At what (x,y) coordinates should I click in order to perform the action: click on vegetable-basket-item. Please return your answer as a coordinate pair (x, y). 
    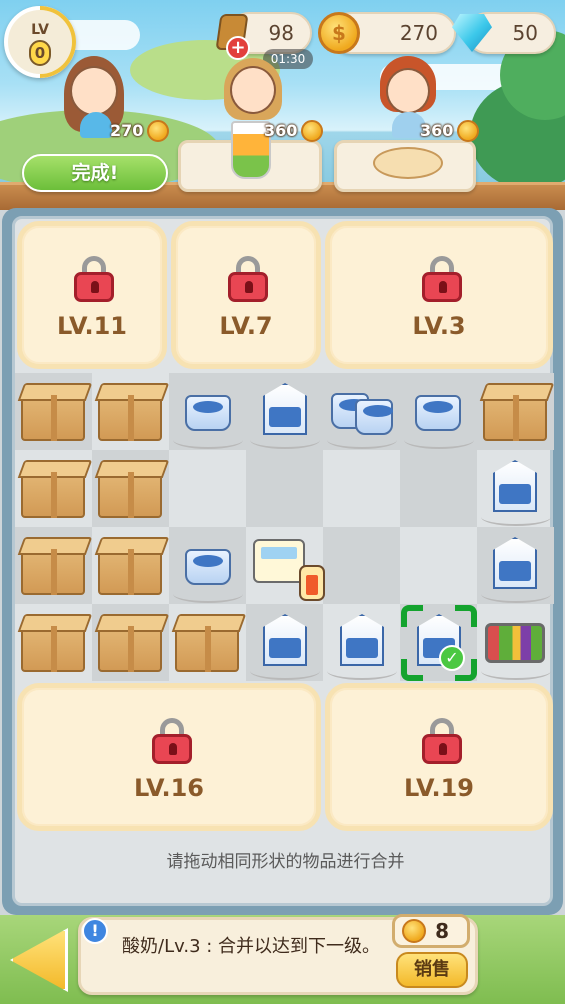
    Looking at the image, I should click on (515, 643).